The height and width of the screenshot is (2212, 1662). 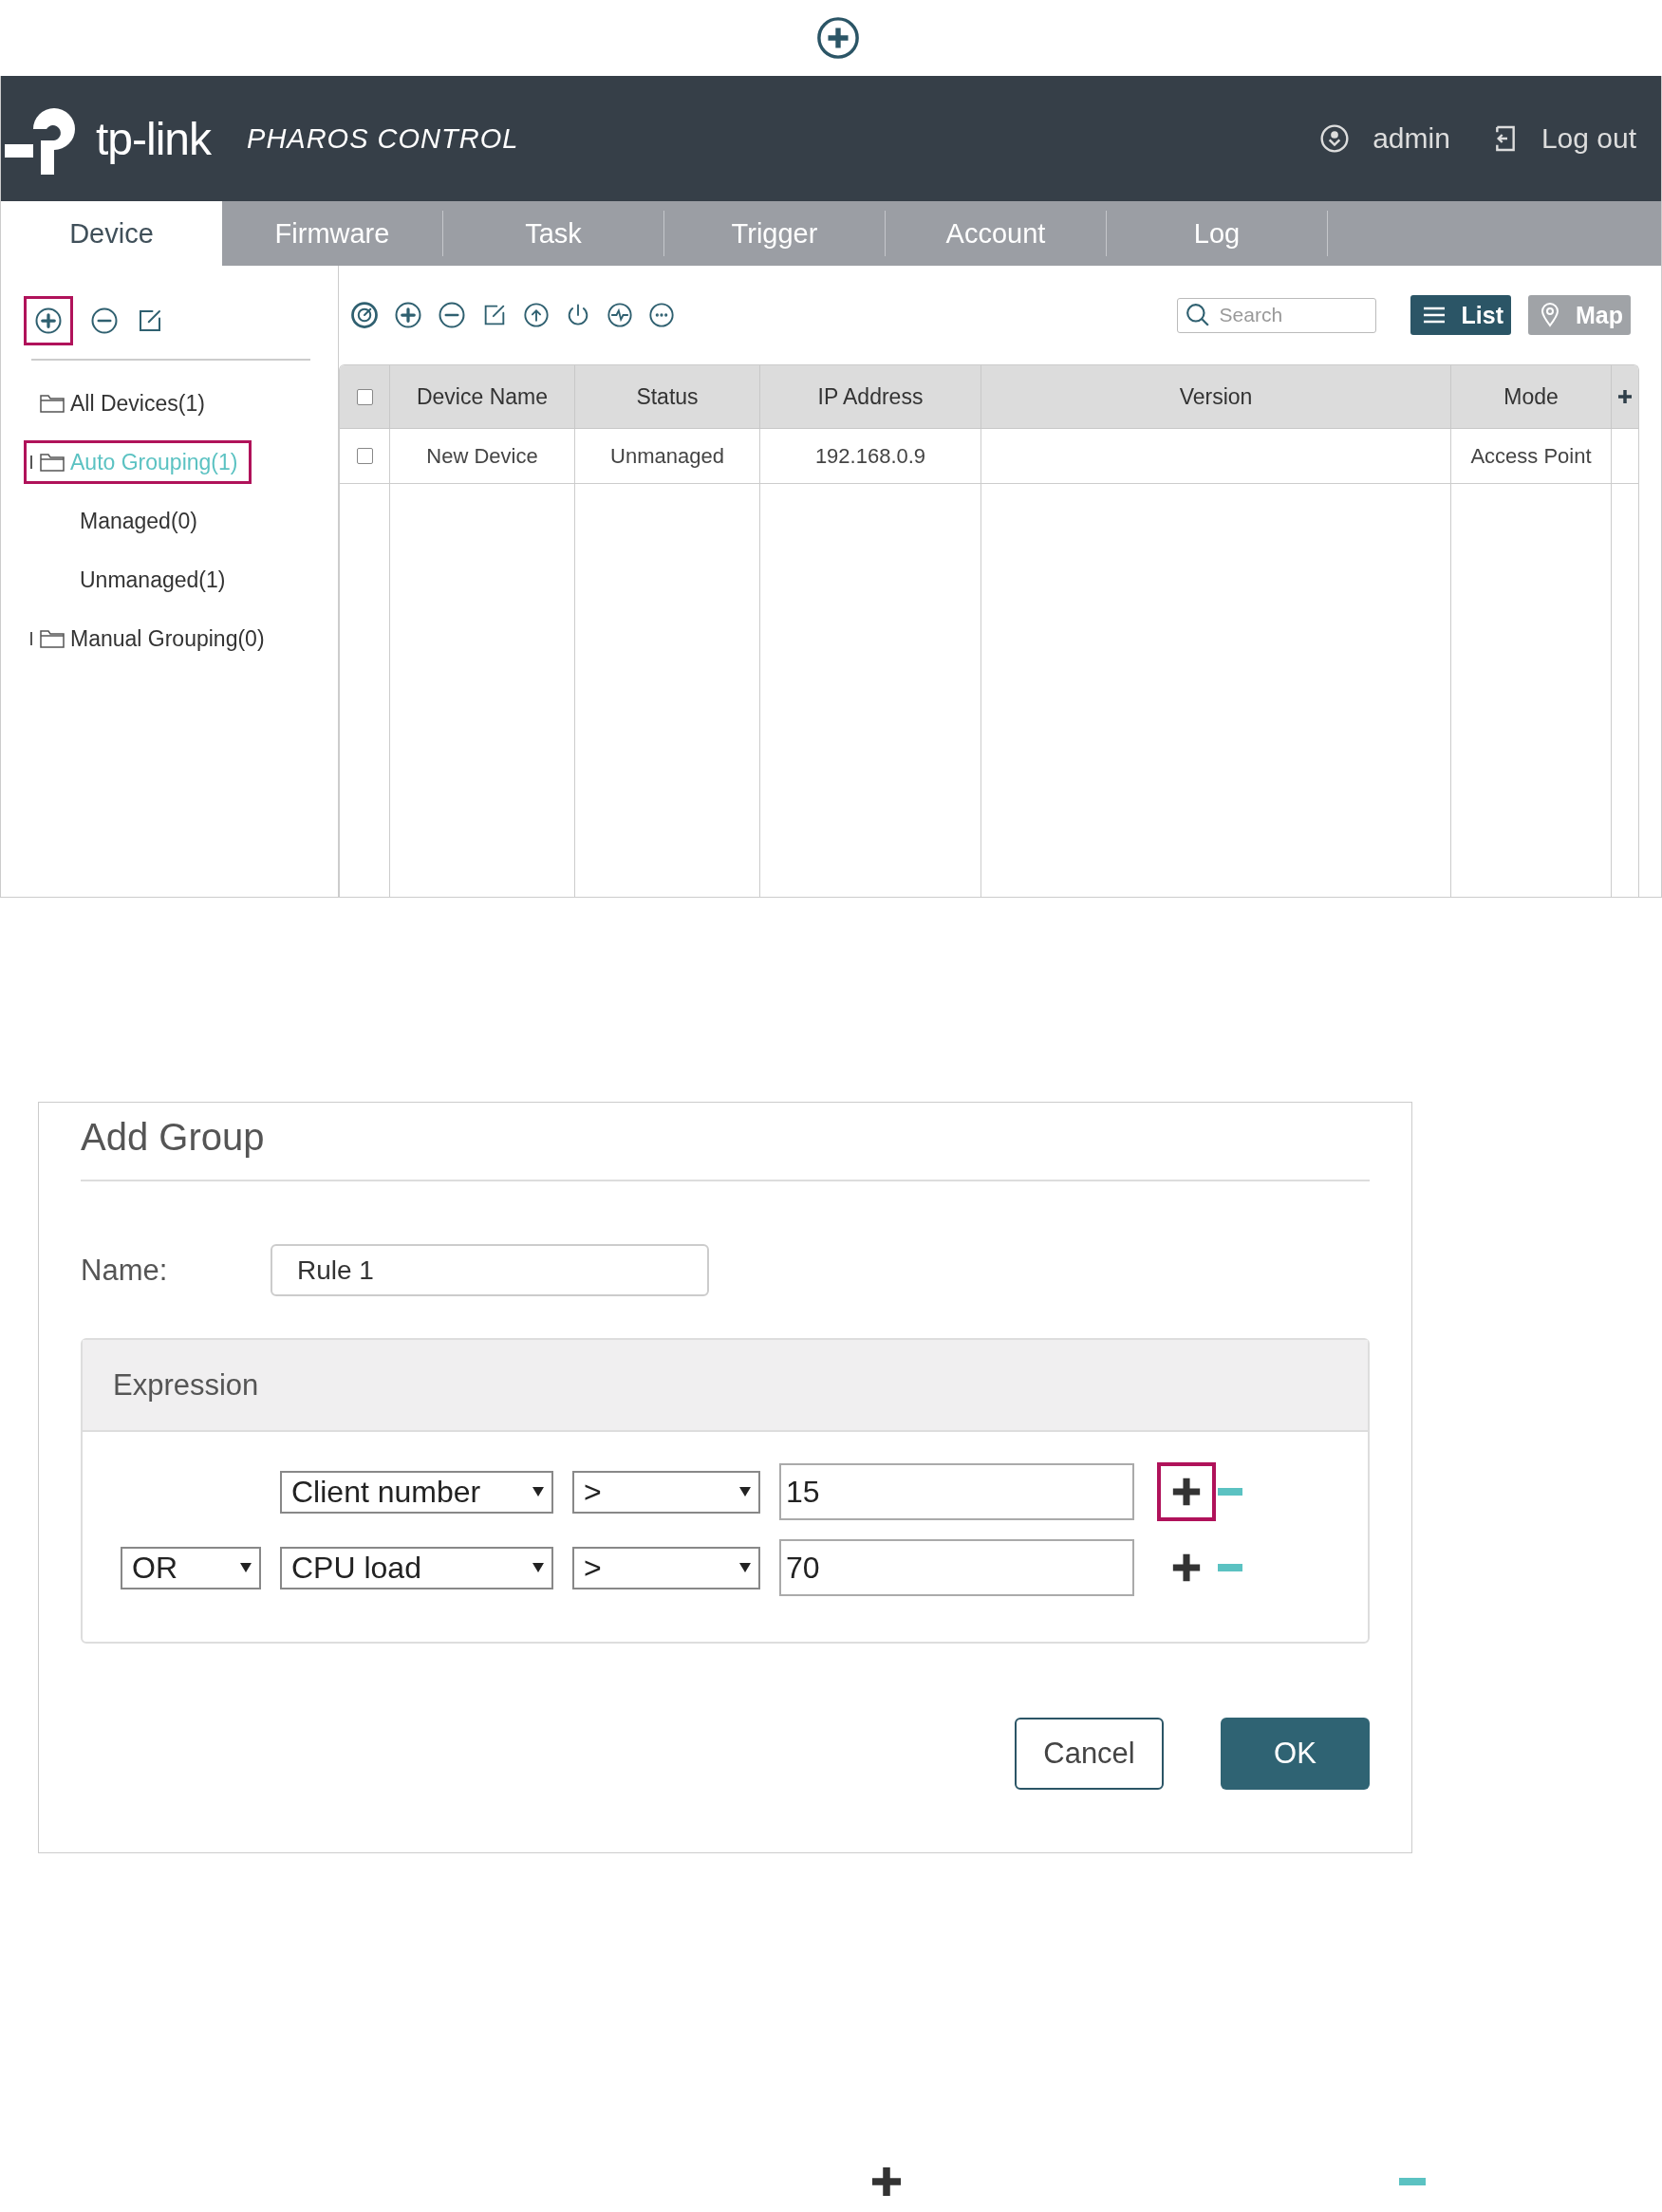 I want to click on dialog-button: OK, so click(x=1295, y=1754).